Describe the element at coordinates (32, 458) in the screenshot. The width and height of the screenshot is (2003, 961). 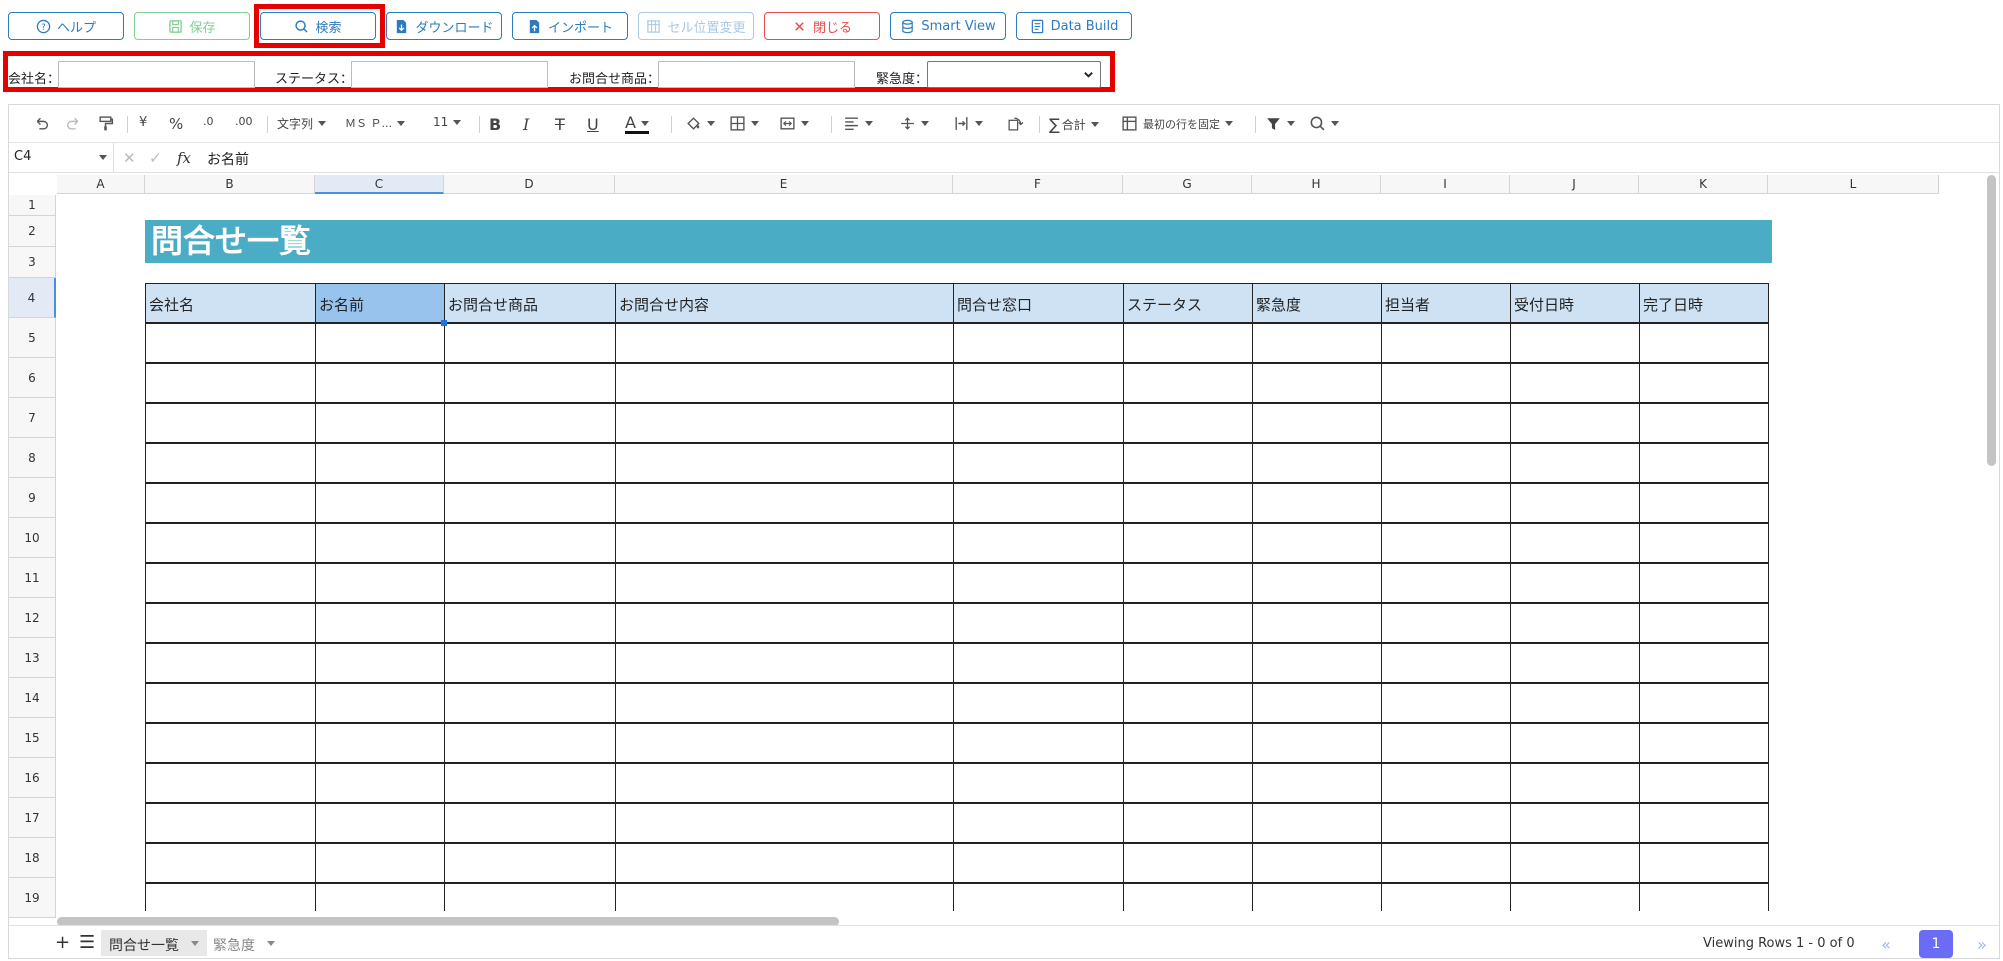
I see `row-header-8: 8` at that location.